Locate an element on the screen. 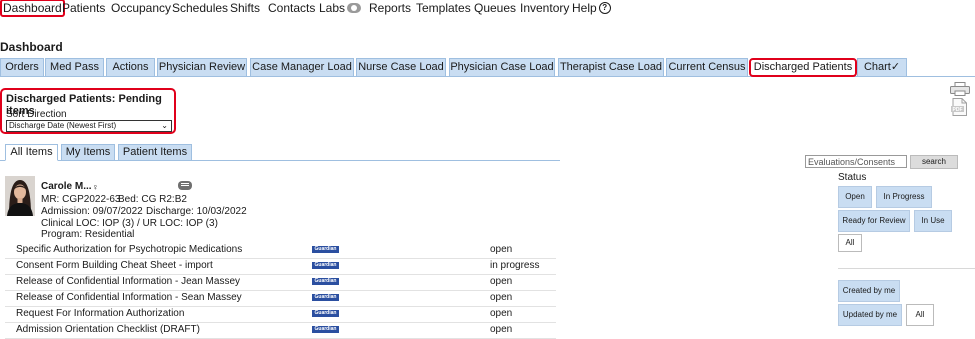  chevron-down-icon: ⌄ is located at coordinates (164, 125).